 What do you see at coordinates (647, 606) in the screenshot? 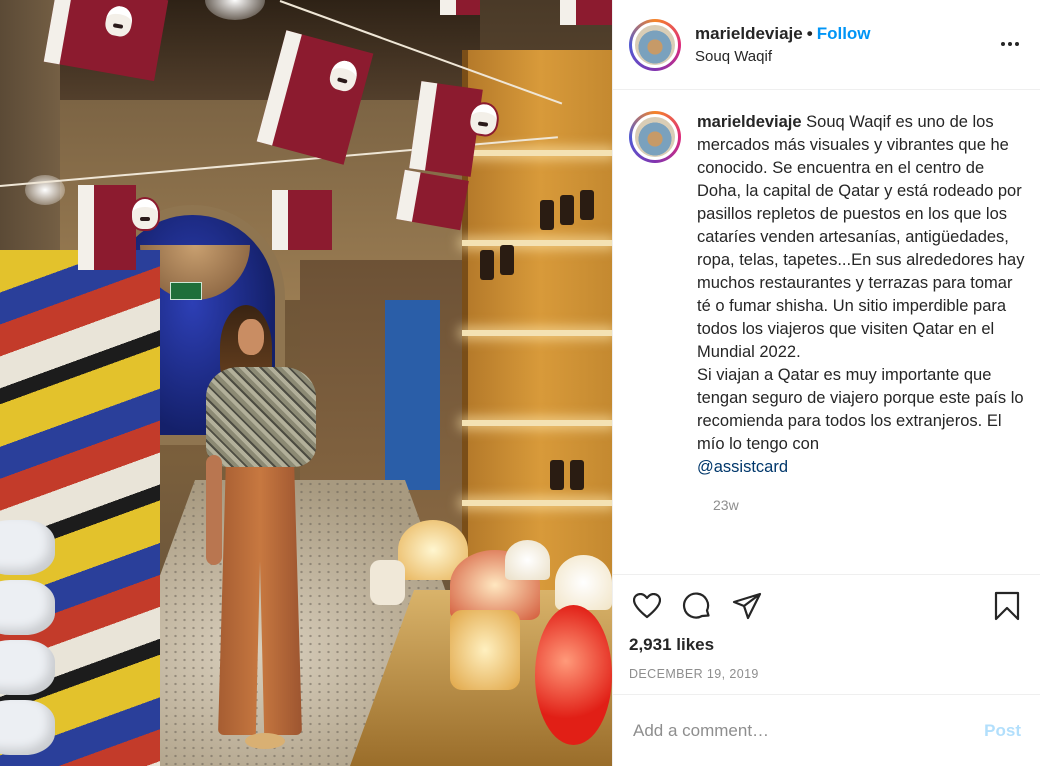
I see `heart-icon` at bounding box center [647, 606].